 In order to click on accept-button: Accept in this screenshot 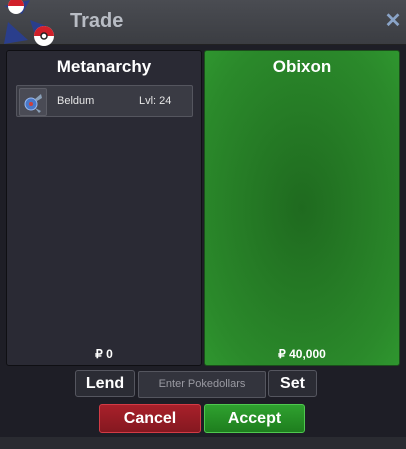, I will do `click(254, 418)`.